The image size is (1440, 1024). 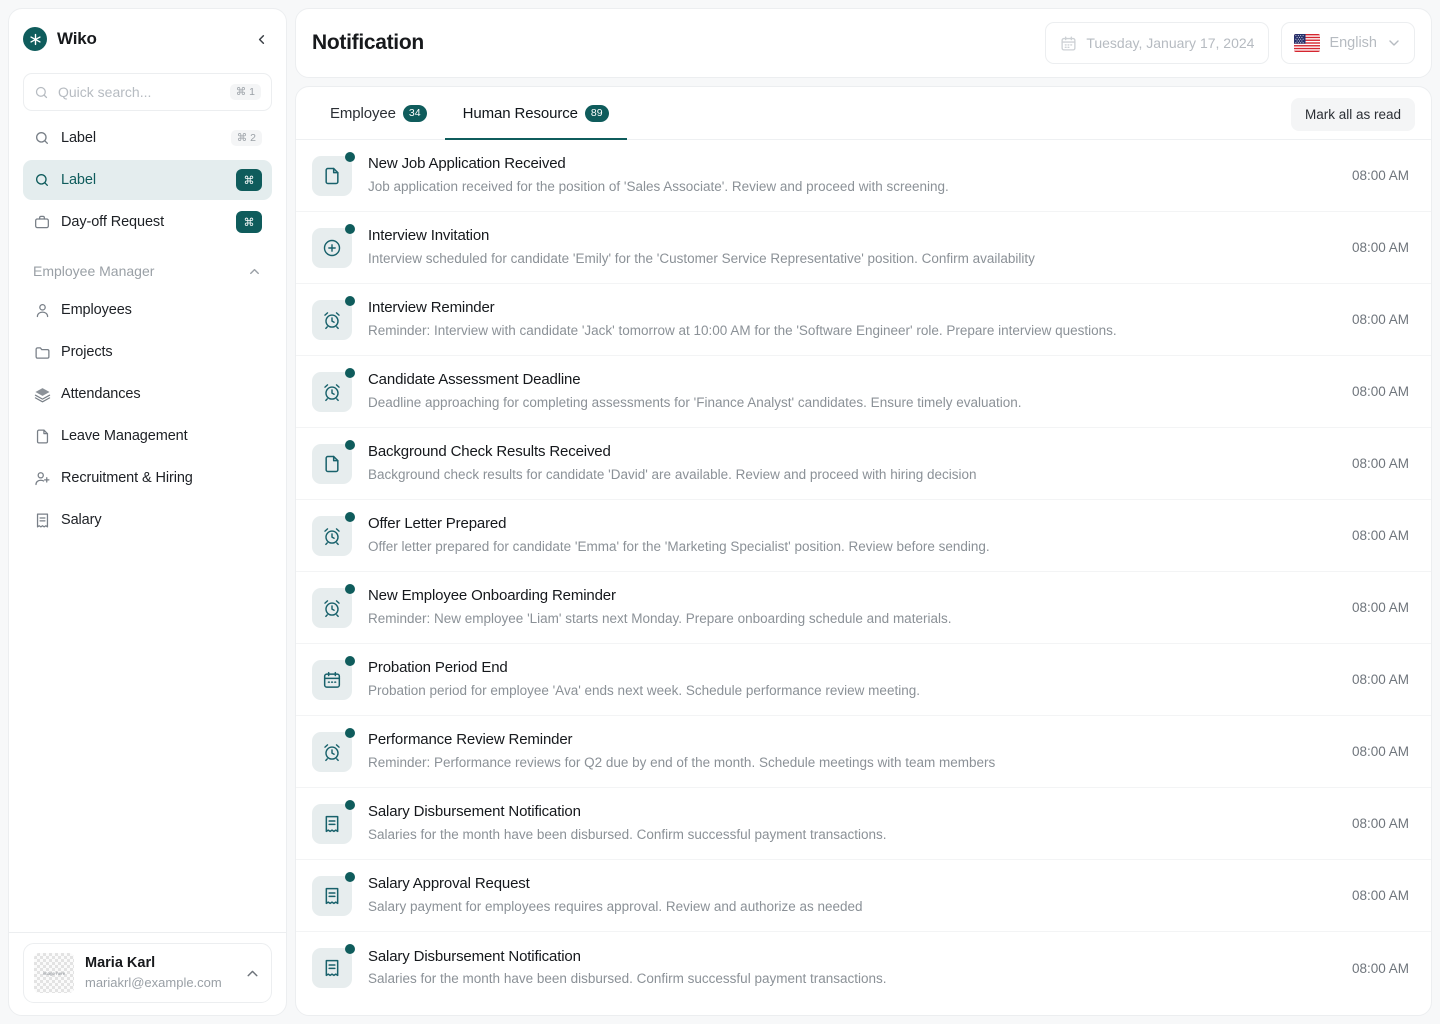 What do you see at coordinates (1068, 43) in the screenshot?
I see `calendar-icon` at bounding box center [1068, 43].